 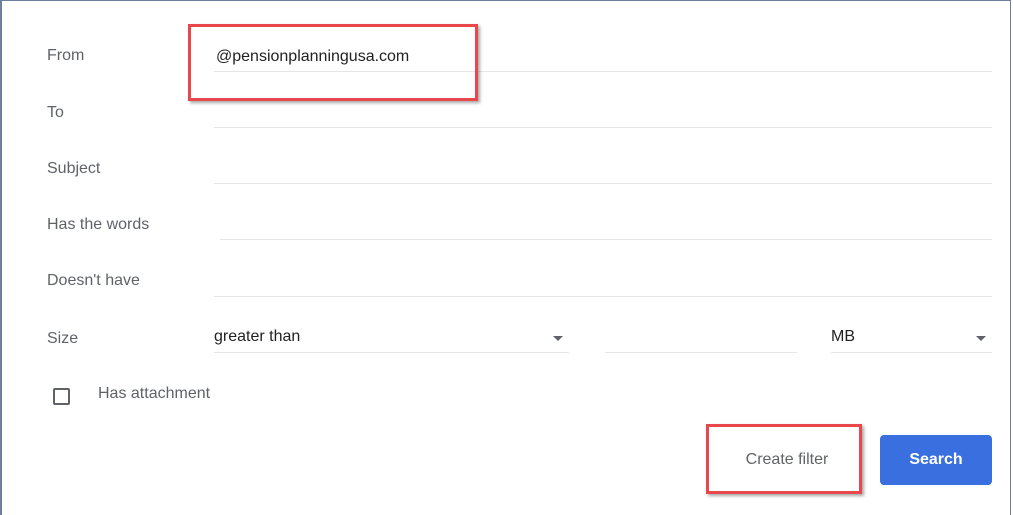 What do you see at coordinates (154, 393) in the screenshot?
I see `has-attachment-label: Has attachment` at bounding box center [154, 393].